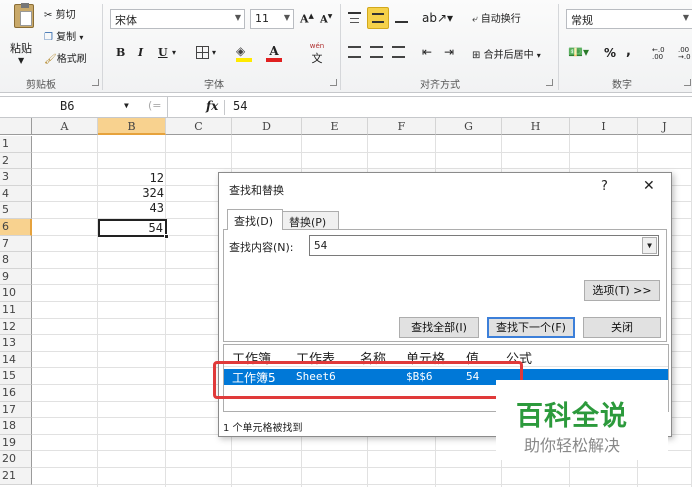 This screenshot has height=487, width=692. What do you see at coordinates (244, 53) in the screenshot?
I see `fill-color-icon: ◈` at bounding box center [244, 53].